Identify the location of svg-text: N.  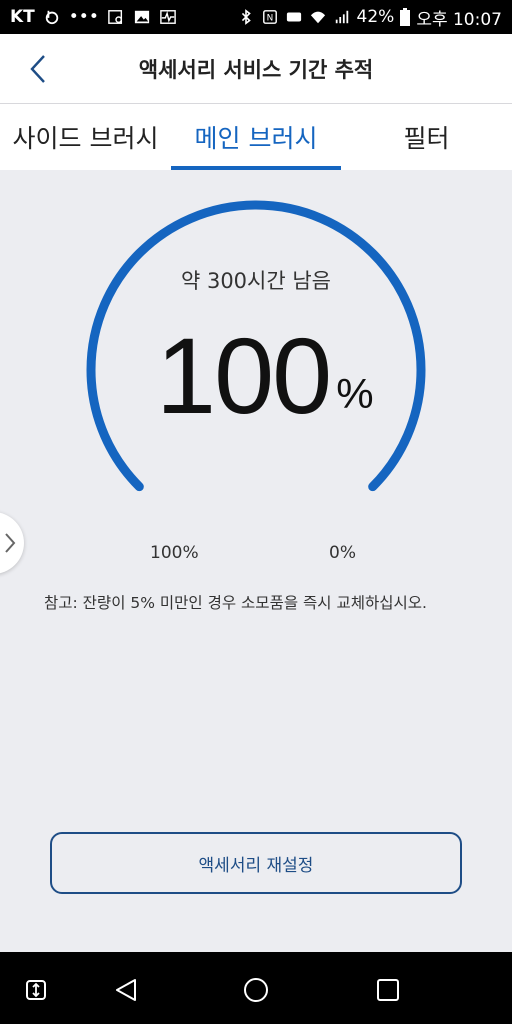
(269, 19).